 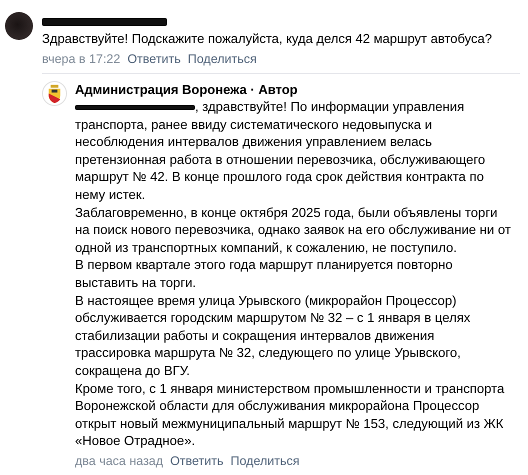 I want to click on reply-paragraph: Заблаговременно, в конце октября 2025 года, были объявлены торги на поиск нового перевозчика, однако заявок на его обслуживание ни от одной из транспортных компаний, к сожалению, не поступило., so click(x=293, y=230).